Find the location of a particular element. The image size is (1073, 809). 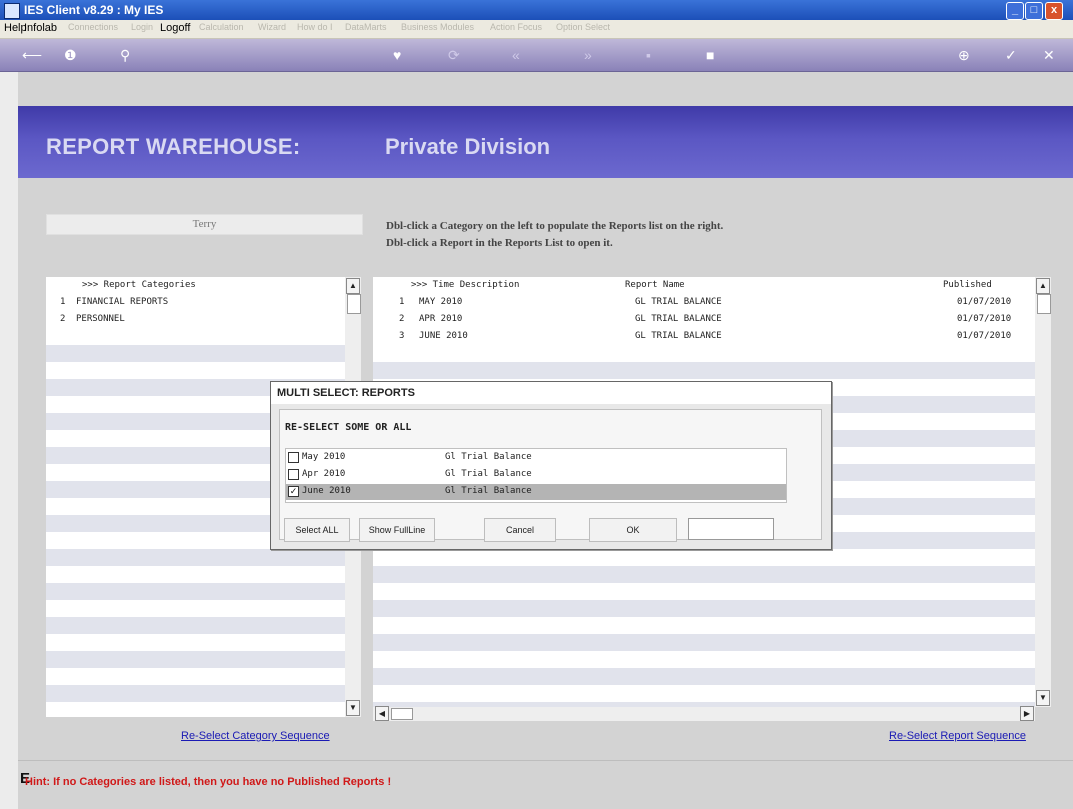

forward-icon: » is located at coordinates (588, 55).